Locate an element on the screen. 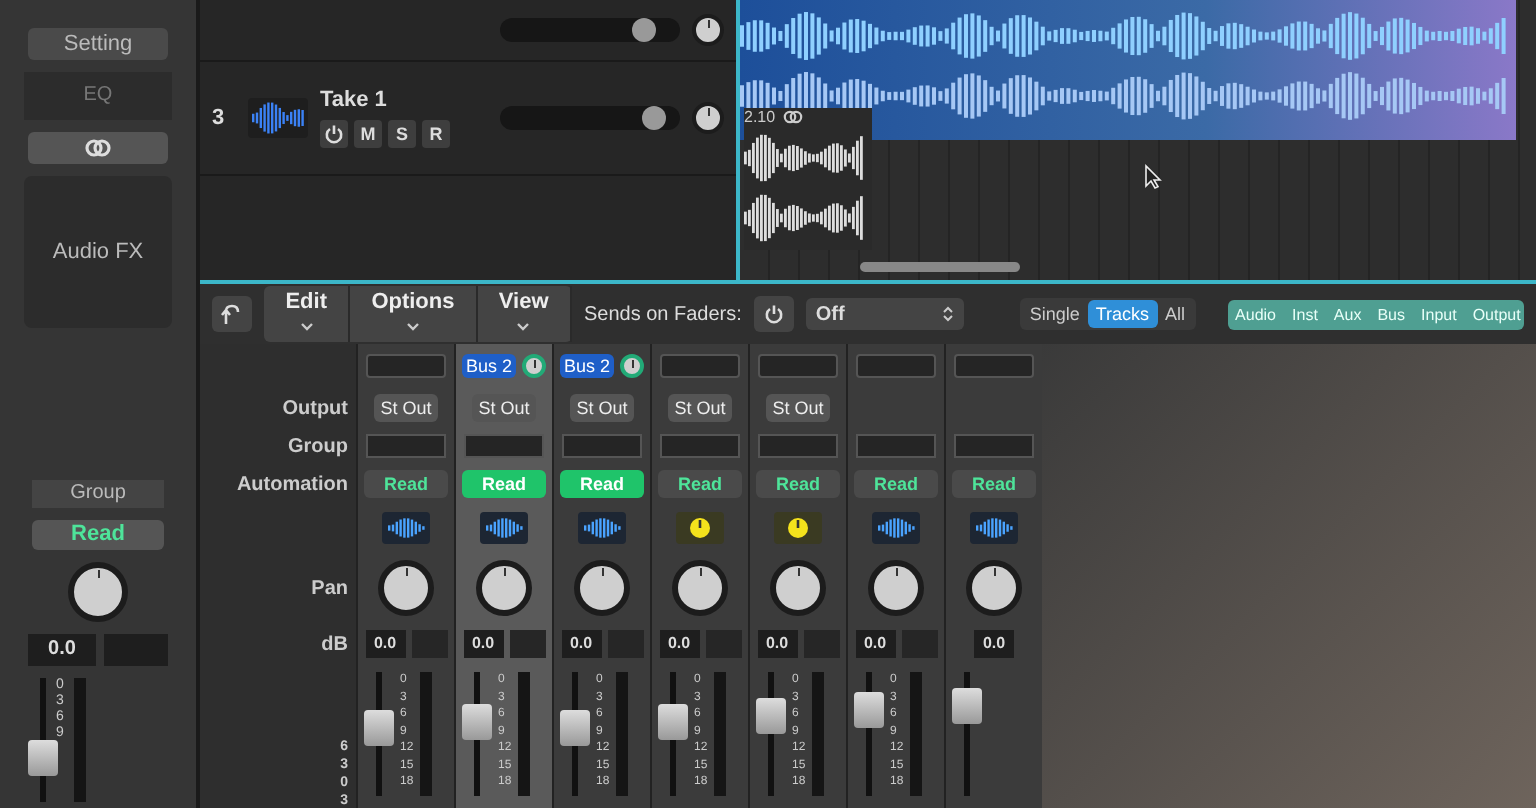  waveform-icon is located at coordinates (278, 118).